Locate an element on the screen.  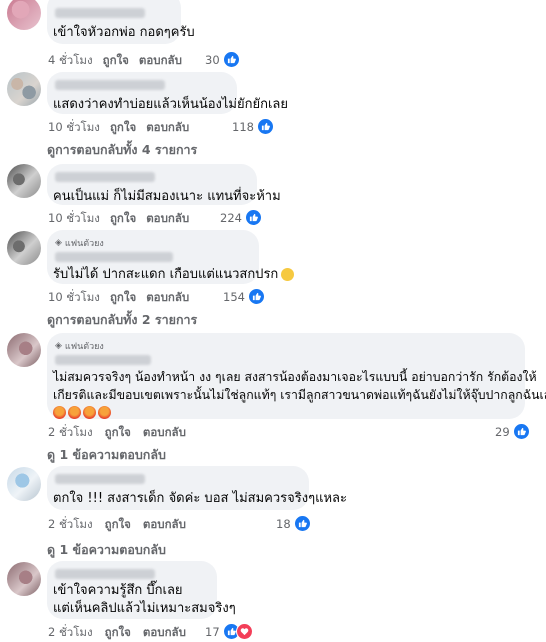
comment-text: คนเป็นแม่ ก็ไม่มีสมองเนาะ แทนที่จะห้าม is located at coordinates (167, 196).